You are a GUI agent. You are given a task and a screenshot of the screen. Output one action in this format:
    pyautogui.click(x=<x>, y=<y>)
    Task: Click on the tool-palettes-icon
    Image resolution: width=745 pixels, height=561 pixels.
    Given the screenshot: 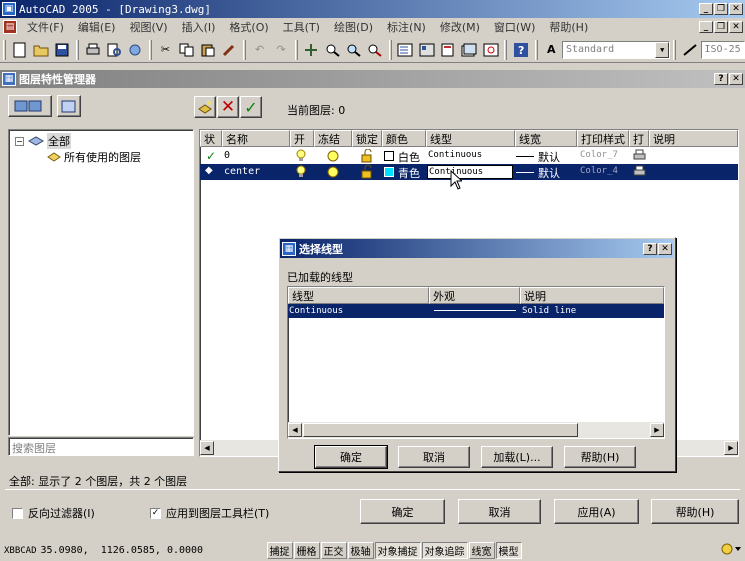 What is the action you would take?
    pyautogui.click(x=447, y=50)
    